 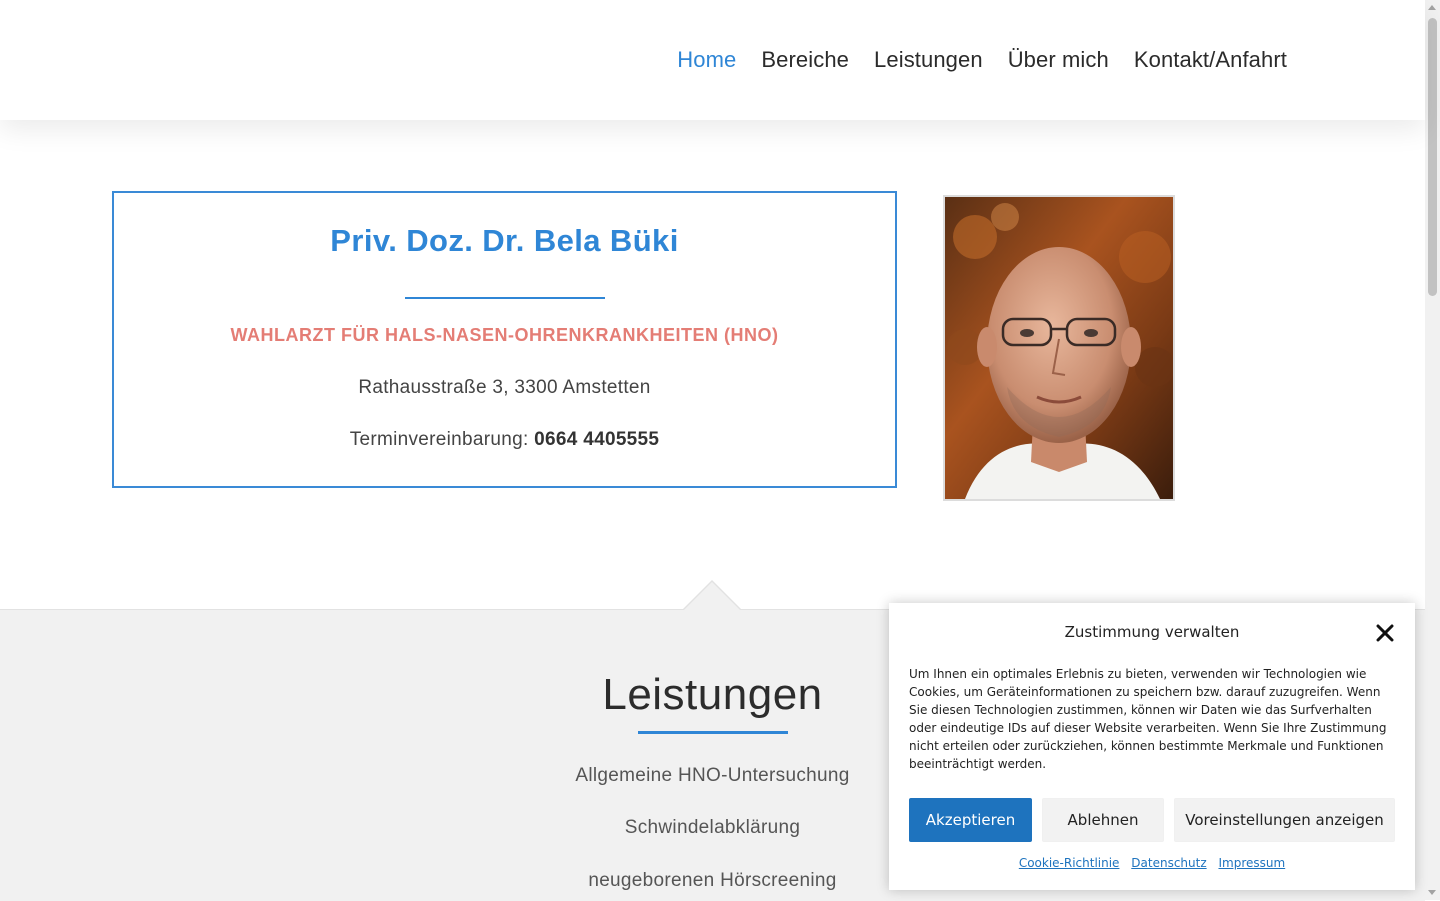 I want to click on nav-bereiche: Bereiche, so click(x=805, y=60).